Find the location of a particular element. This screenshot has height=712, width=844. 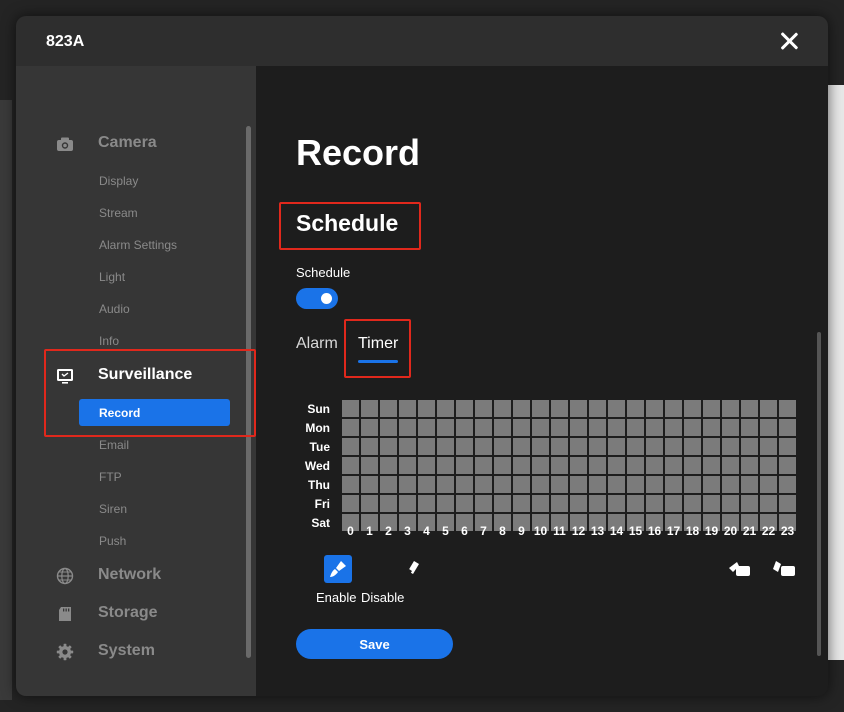

sidebar-section-camera: Camera is located at coordinates (126, 144).